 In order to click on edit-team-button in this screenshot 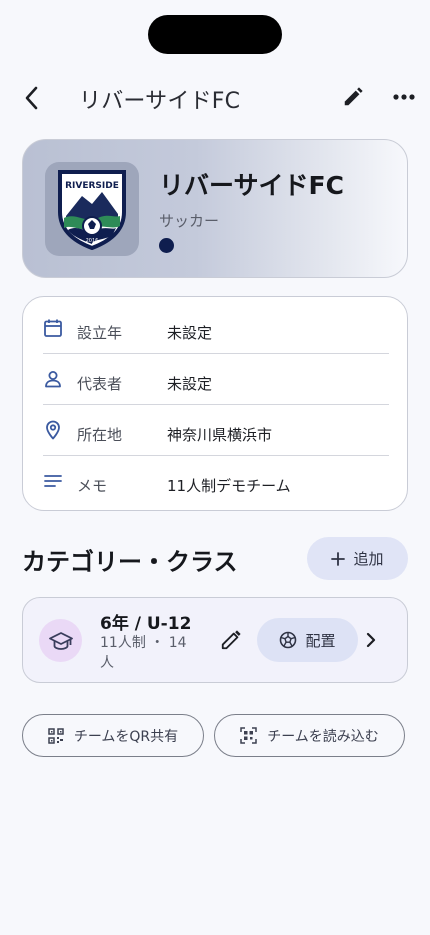, I will do `click(353, 97)`.